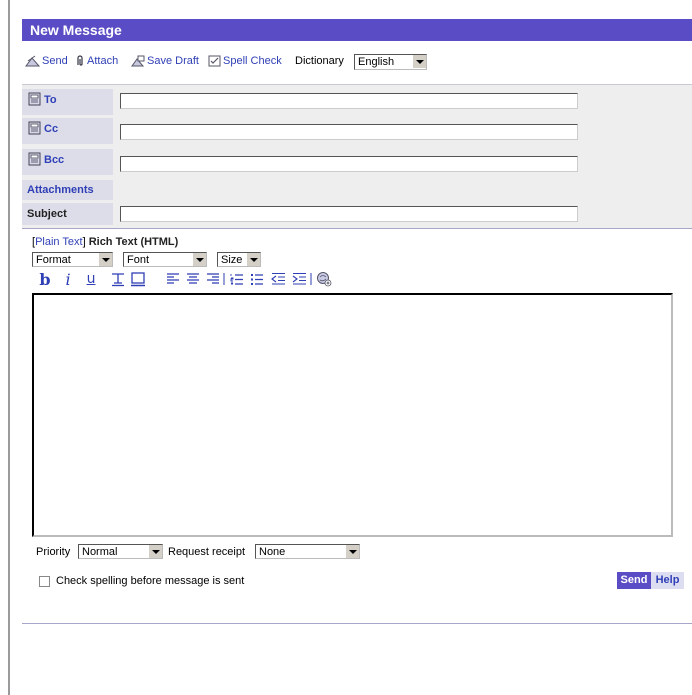  I want to click on send-toolbar-label: Send, so click(55, 61).